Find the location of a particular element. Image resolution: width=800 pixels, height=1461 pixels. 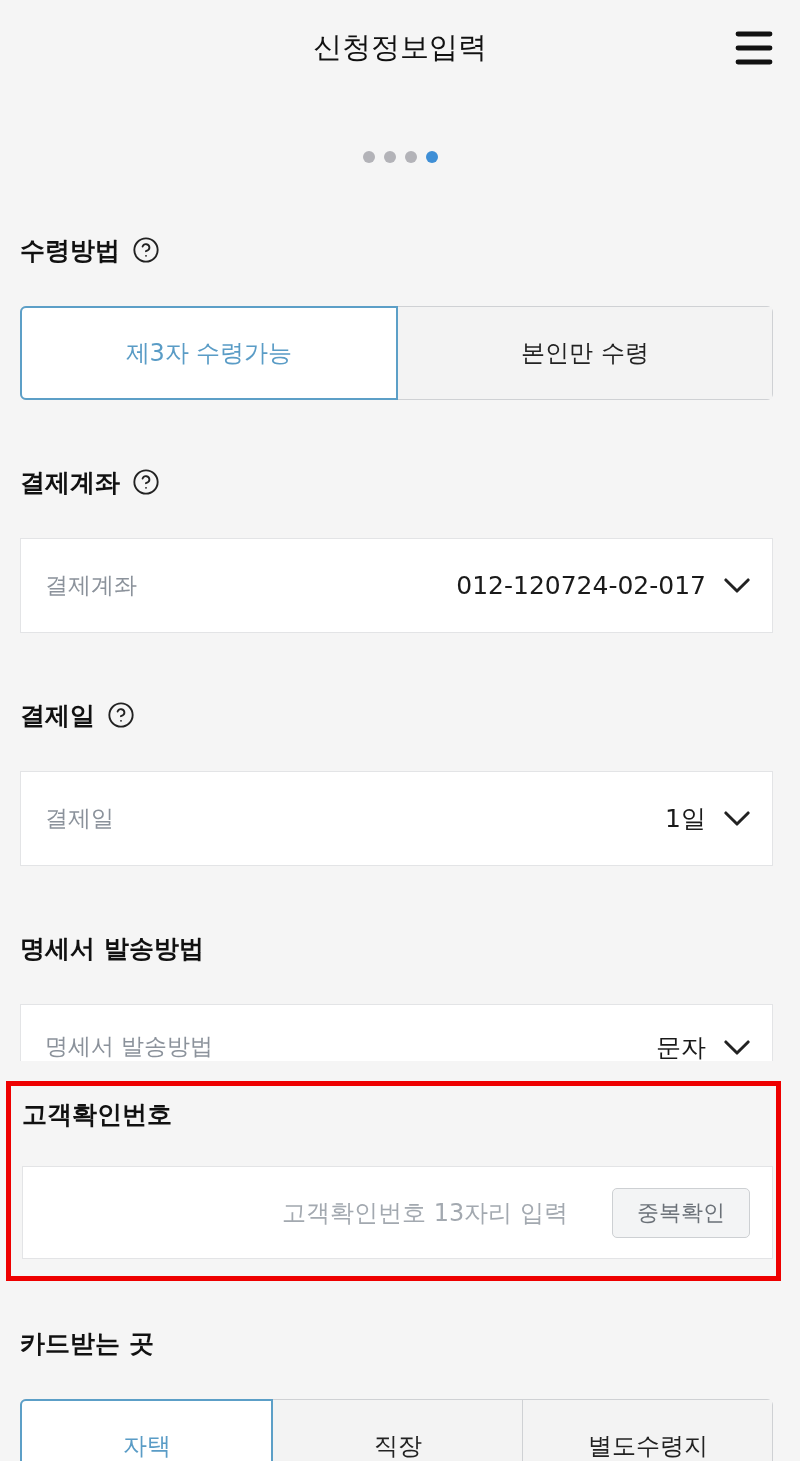

select-field: 결제일 1일 is located at coordinates (396, 818).